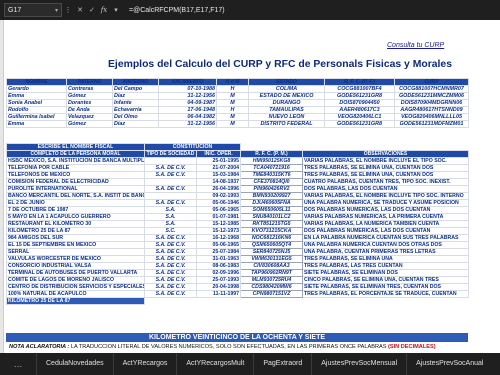  I want to click on table-cell: 06-04-1982, so click(187, 117).